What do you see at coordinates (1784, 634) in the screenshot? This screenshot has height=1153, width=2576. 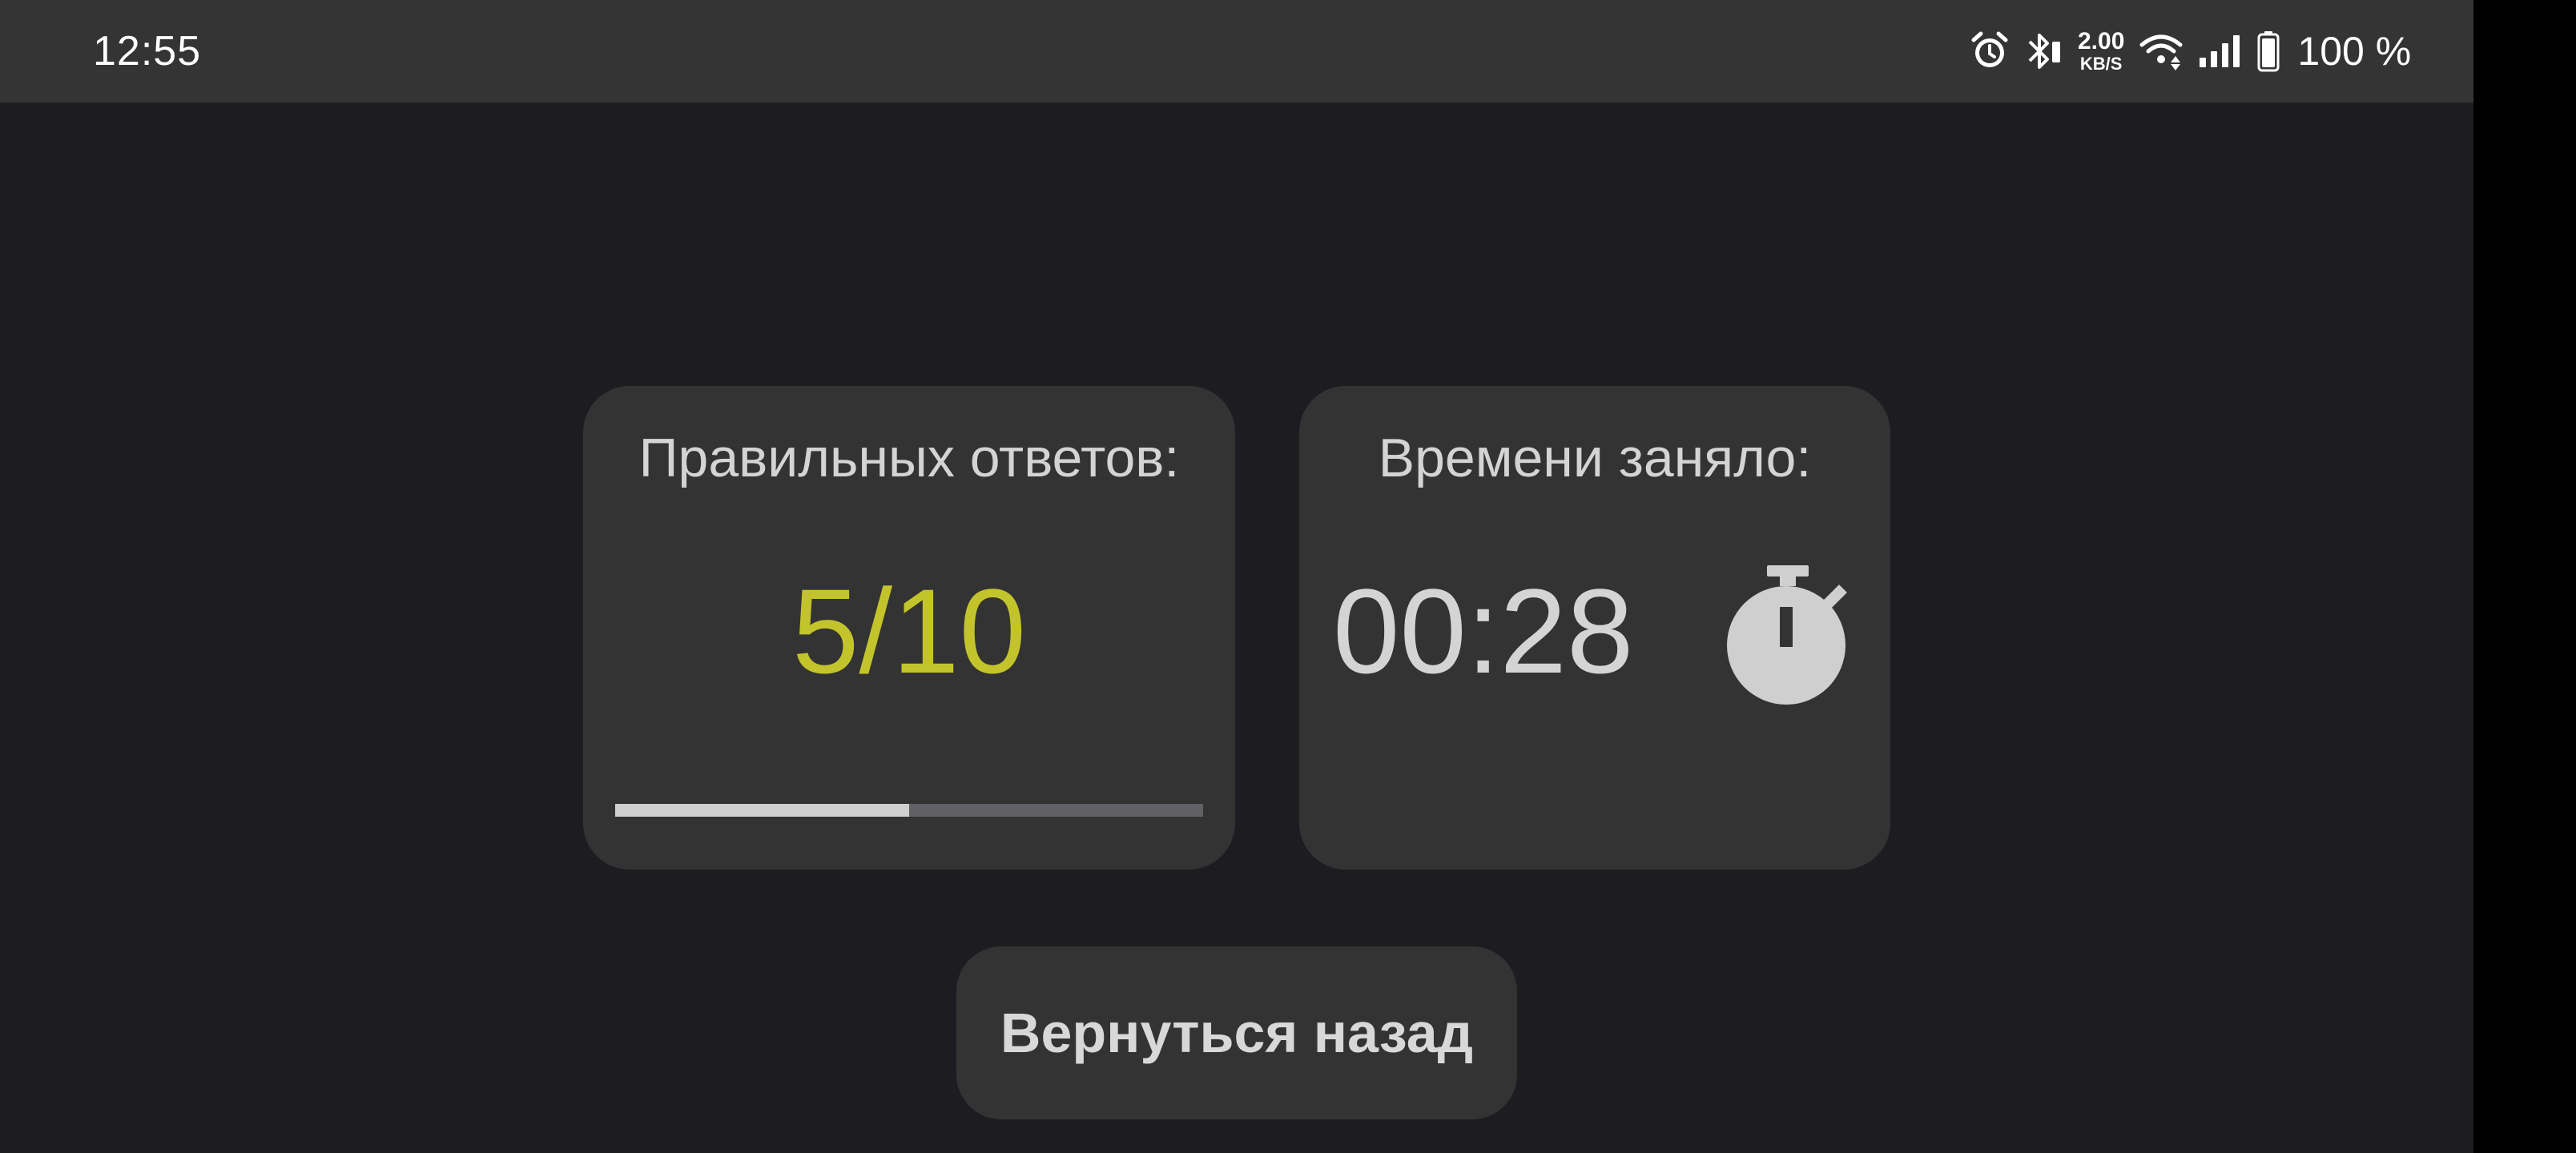 I see `stopwatch-icon` at bounding box center [1784, 634].